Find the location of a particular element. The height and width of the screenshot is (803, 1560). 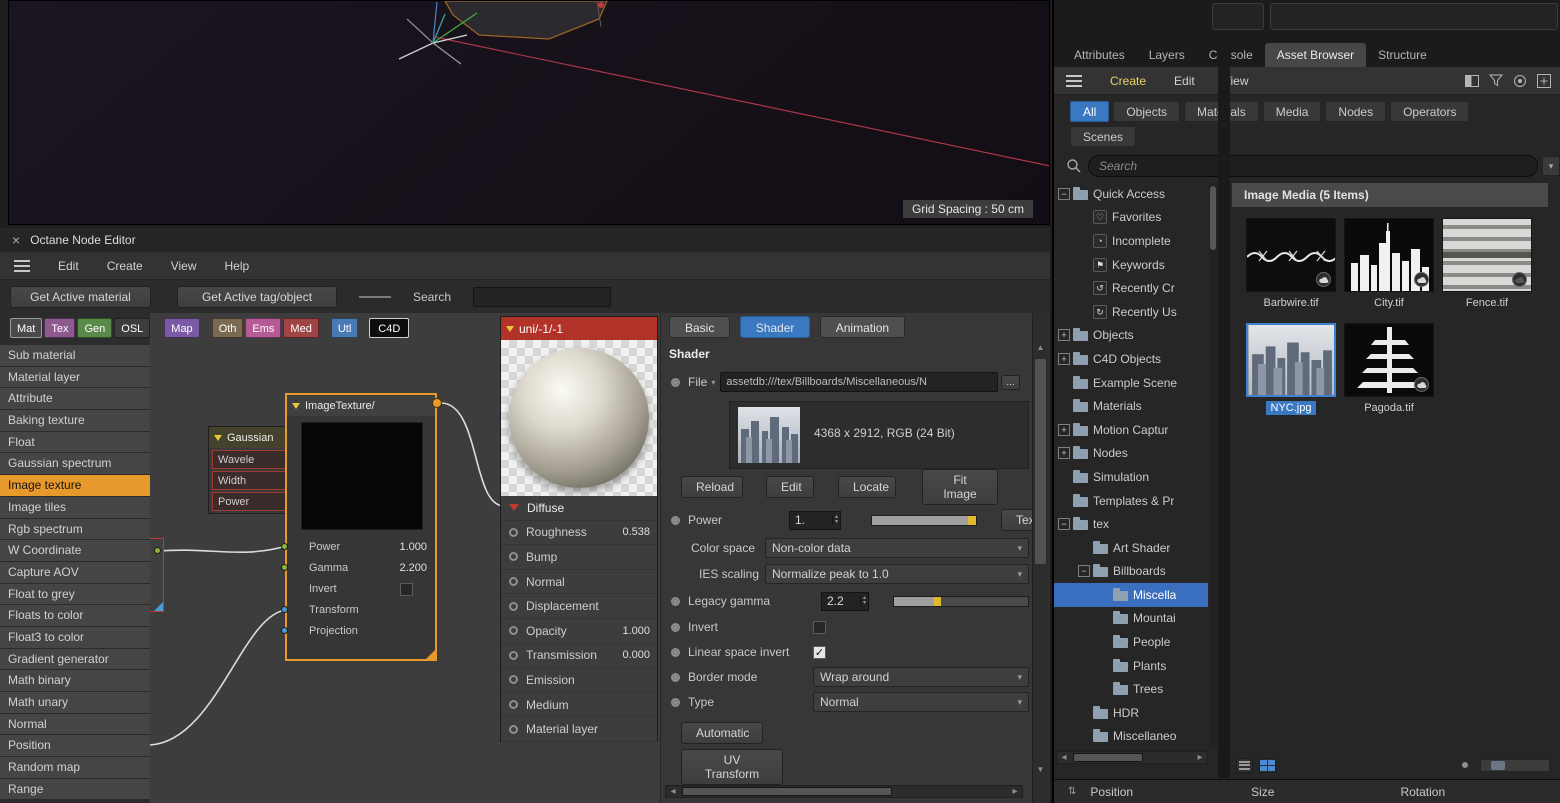

asset-search-input is located at coordinates (1313, 166).